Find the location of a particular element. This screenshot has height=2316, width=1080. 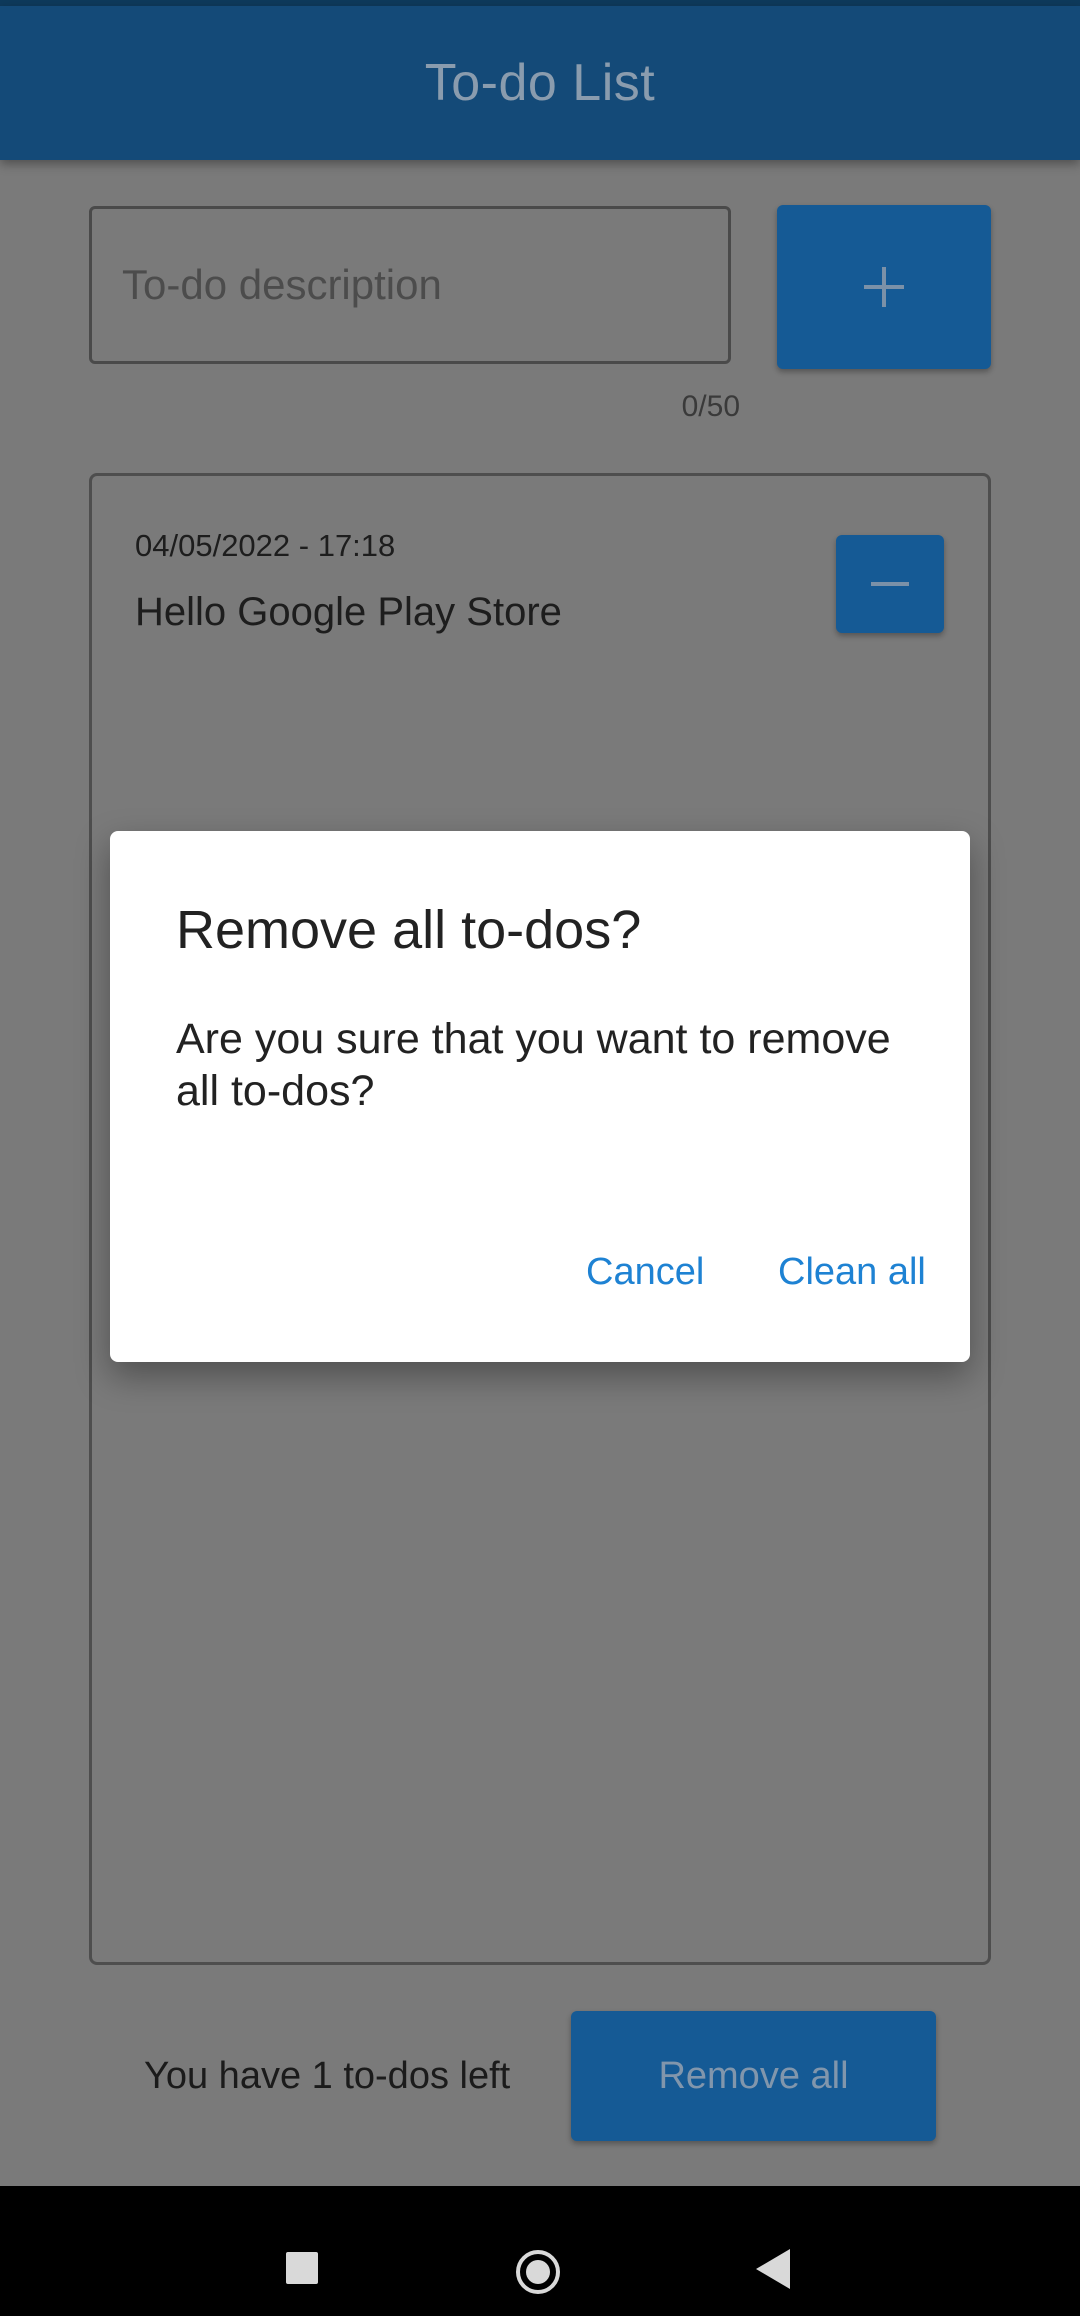

triangle-back-icon is located at coordinates (773, 2269).